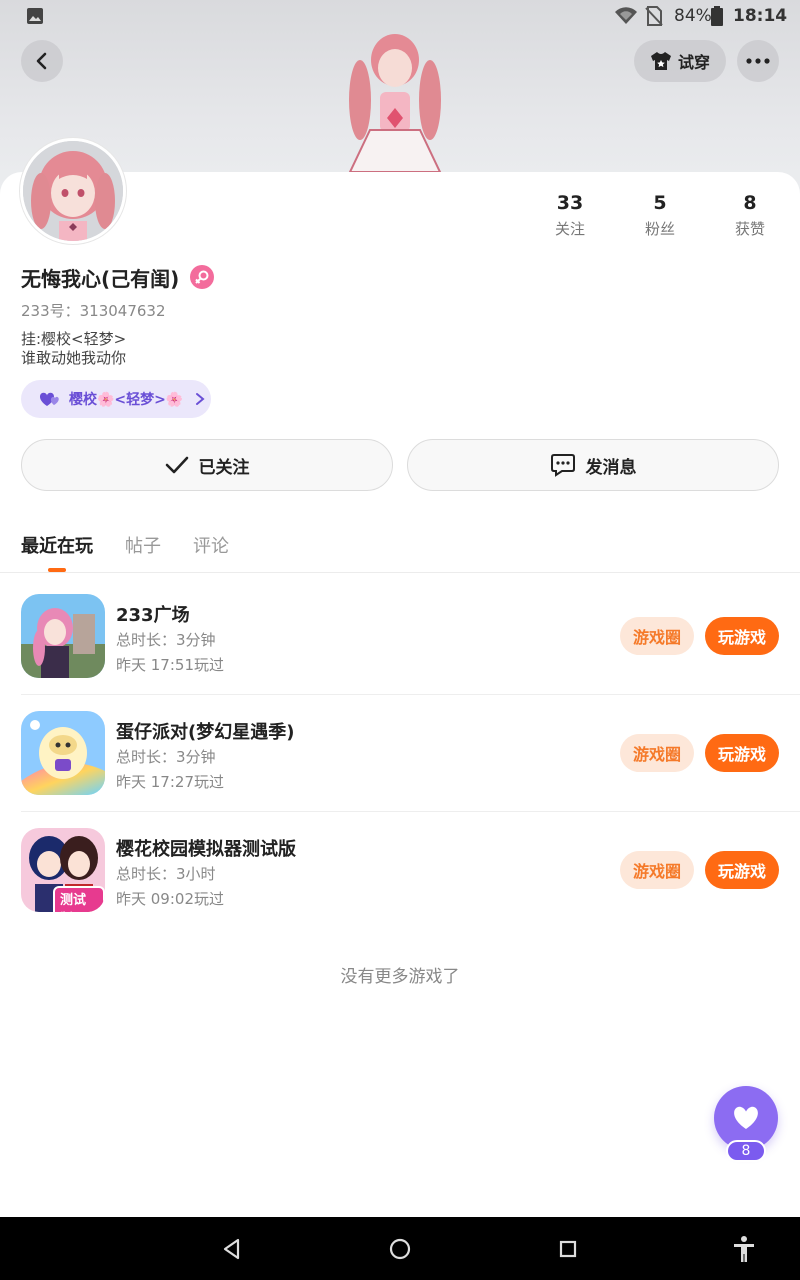 The image size is (800, 1280). I want to click on circle-home-icon, so click(400, 1249).